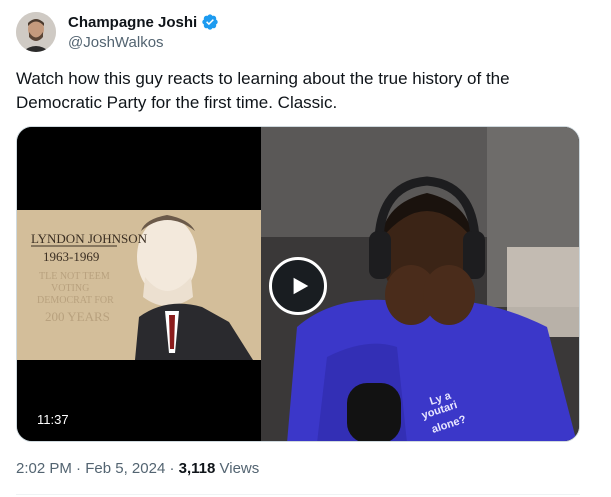 This screenshot has height=497, width=611. What do you see at coordinates (116, 42) in the screenshot?
I see `handle: @JoshWalkos` at bounding box center [116, 42].